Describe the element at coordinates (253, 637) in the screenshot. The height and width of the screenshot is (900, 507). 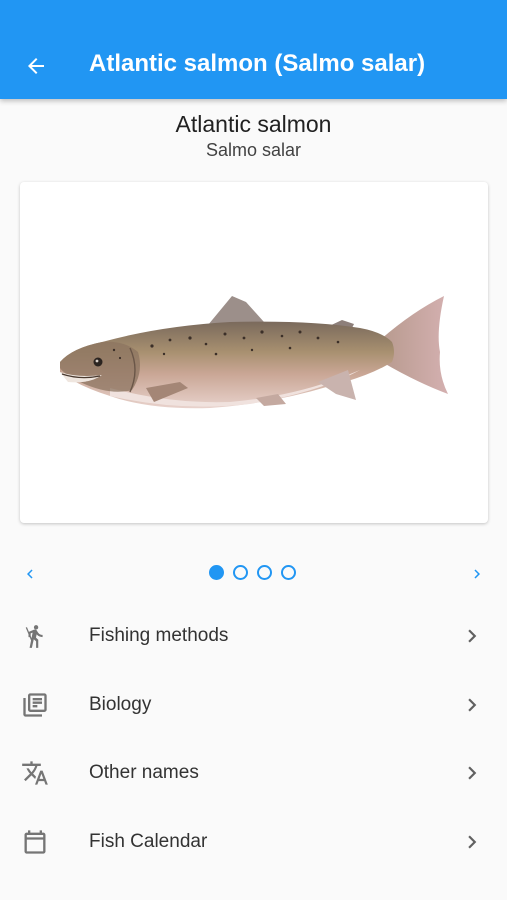
I see `menu-item-fishing-methods: Fishing methods` at that location.